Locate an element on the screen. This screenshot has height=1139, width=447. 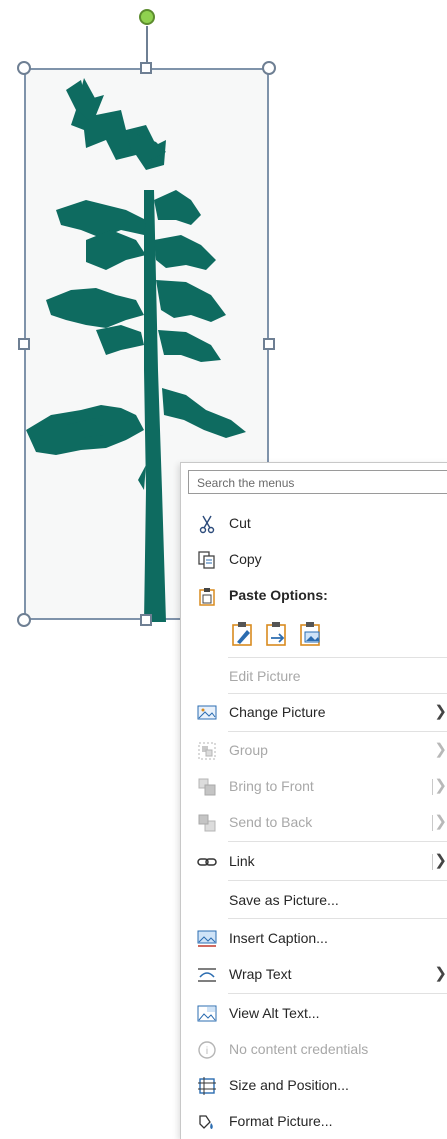
resize-handle-bottom is located at coordinates (146, 620).